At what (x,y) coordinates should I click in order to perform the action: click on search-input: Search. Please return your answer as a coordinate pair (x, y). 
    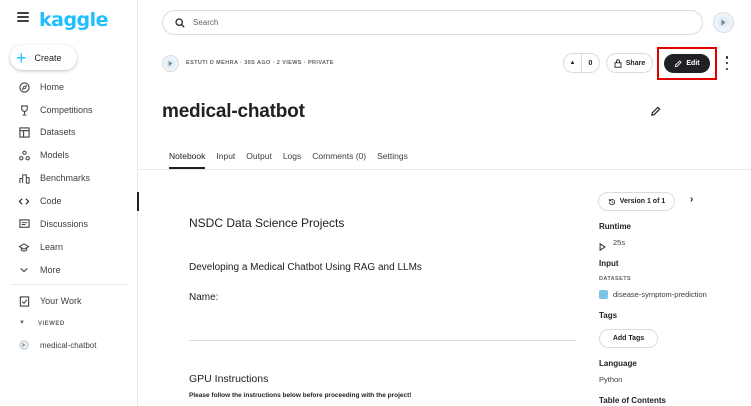
    Looking at the image, I should click on (432, 22).